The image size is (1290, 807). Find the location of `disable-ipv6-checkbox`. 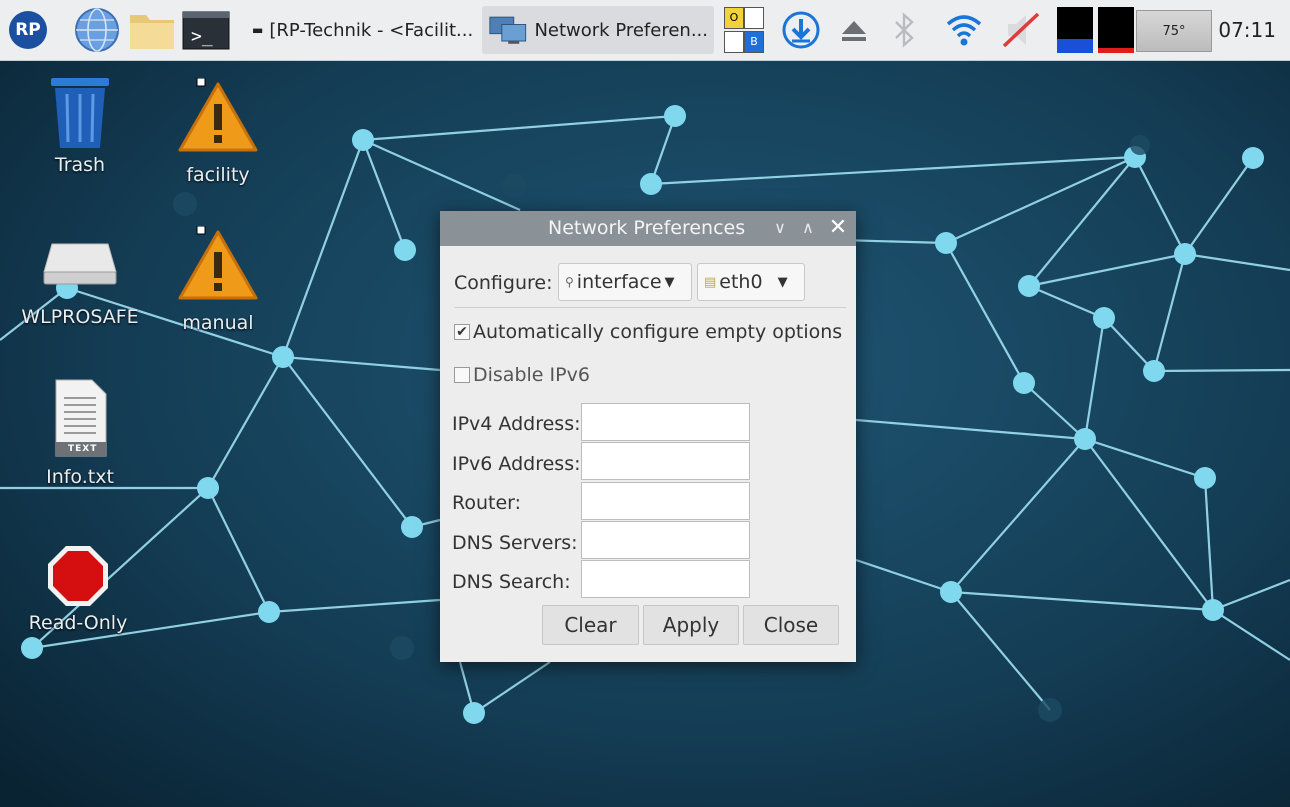

disable-ipv6-checkbox is located at coordinates (462, 375).